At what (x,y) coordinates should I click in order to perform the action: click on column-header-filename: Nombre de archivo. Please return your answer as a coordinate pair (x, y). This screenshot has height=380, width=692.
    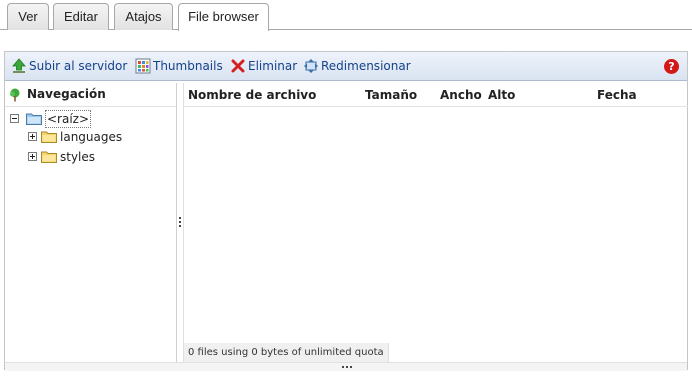
    Looking at the image, I should click on (252, 95).